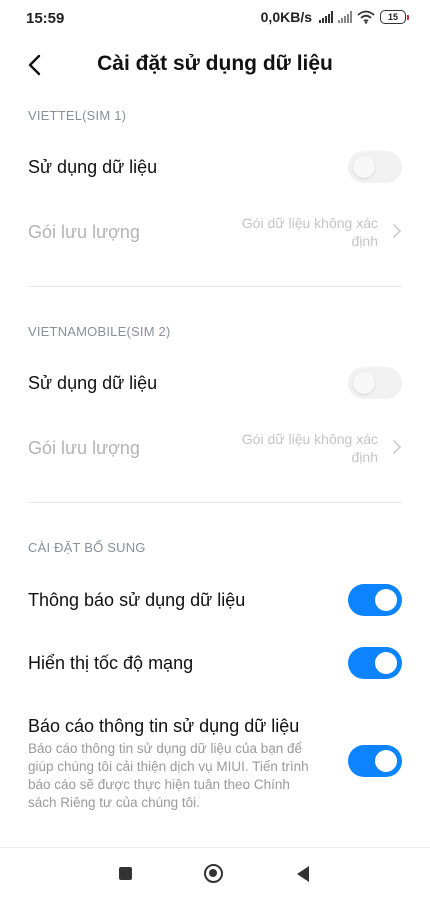 The image size is (430, 900). What do you see at coordinates (111, 663) in the screenshot?
I see `network-speed-label: Hiển thị tốc độ mạng` at bounding box center [111, 663].